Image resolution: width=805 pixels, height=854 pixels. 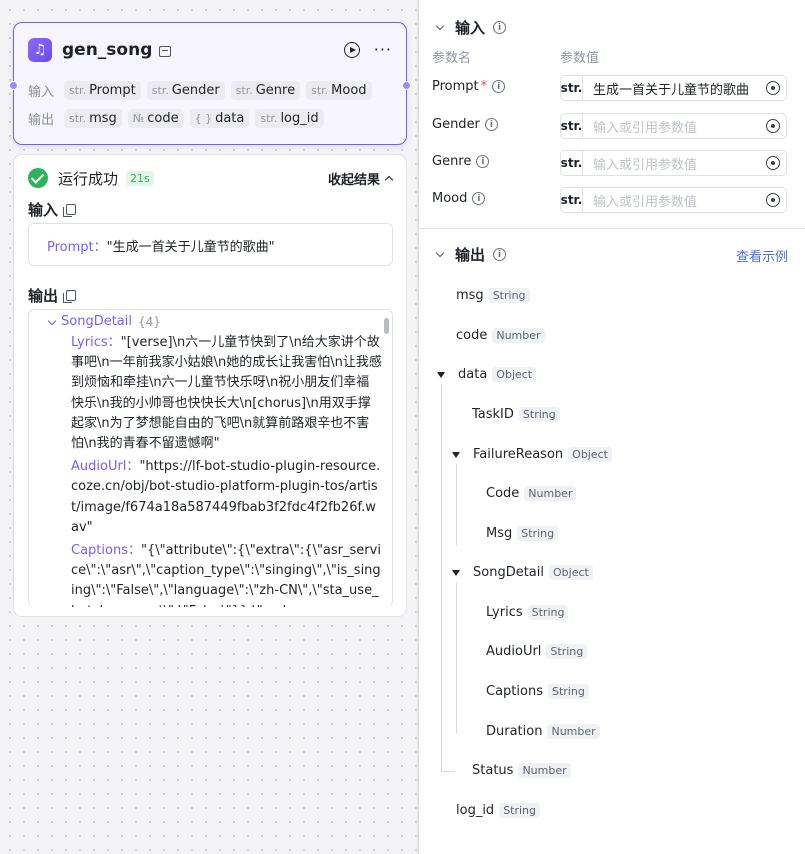 I want to click on input-section-header: 输入 i, so click(x=471, y=27).